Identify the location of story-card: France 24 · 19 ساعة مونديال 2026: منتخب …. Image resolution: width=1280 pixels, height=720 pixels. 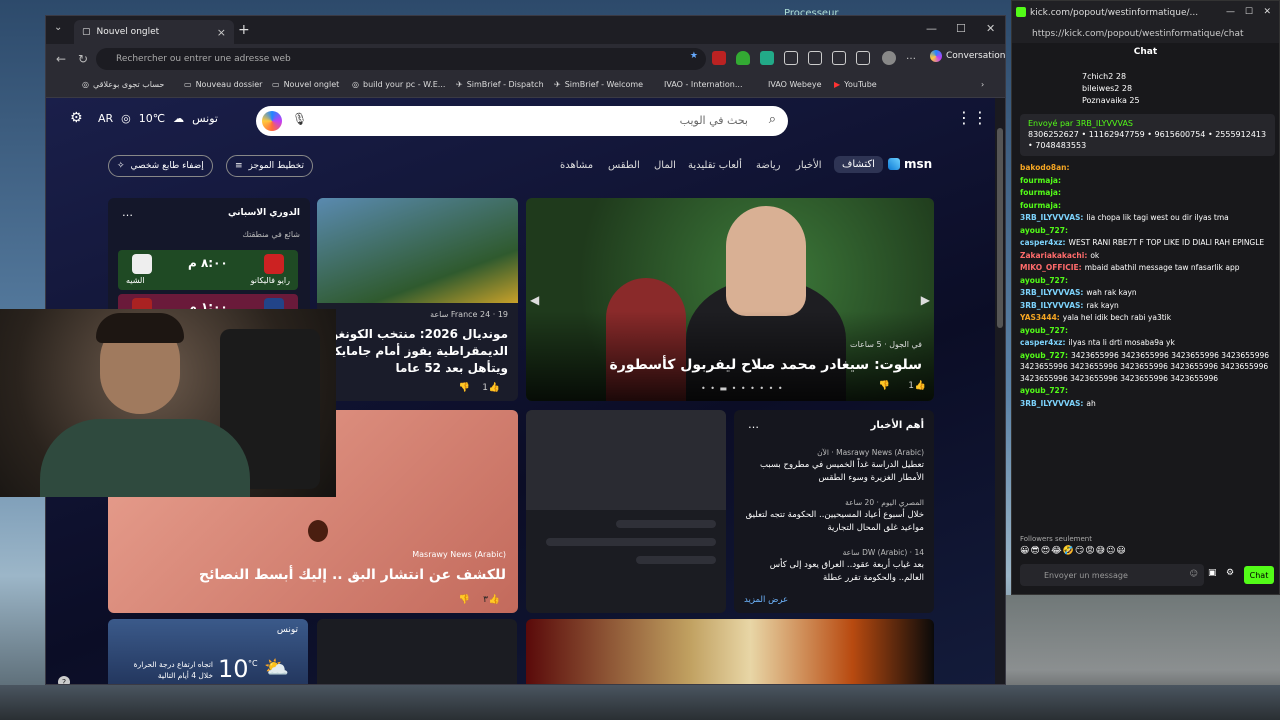
(417, 299).